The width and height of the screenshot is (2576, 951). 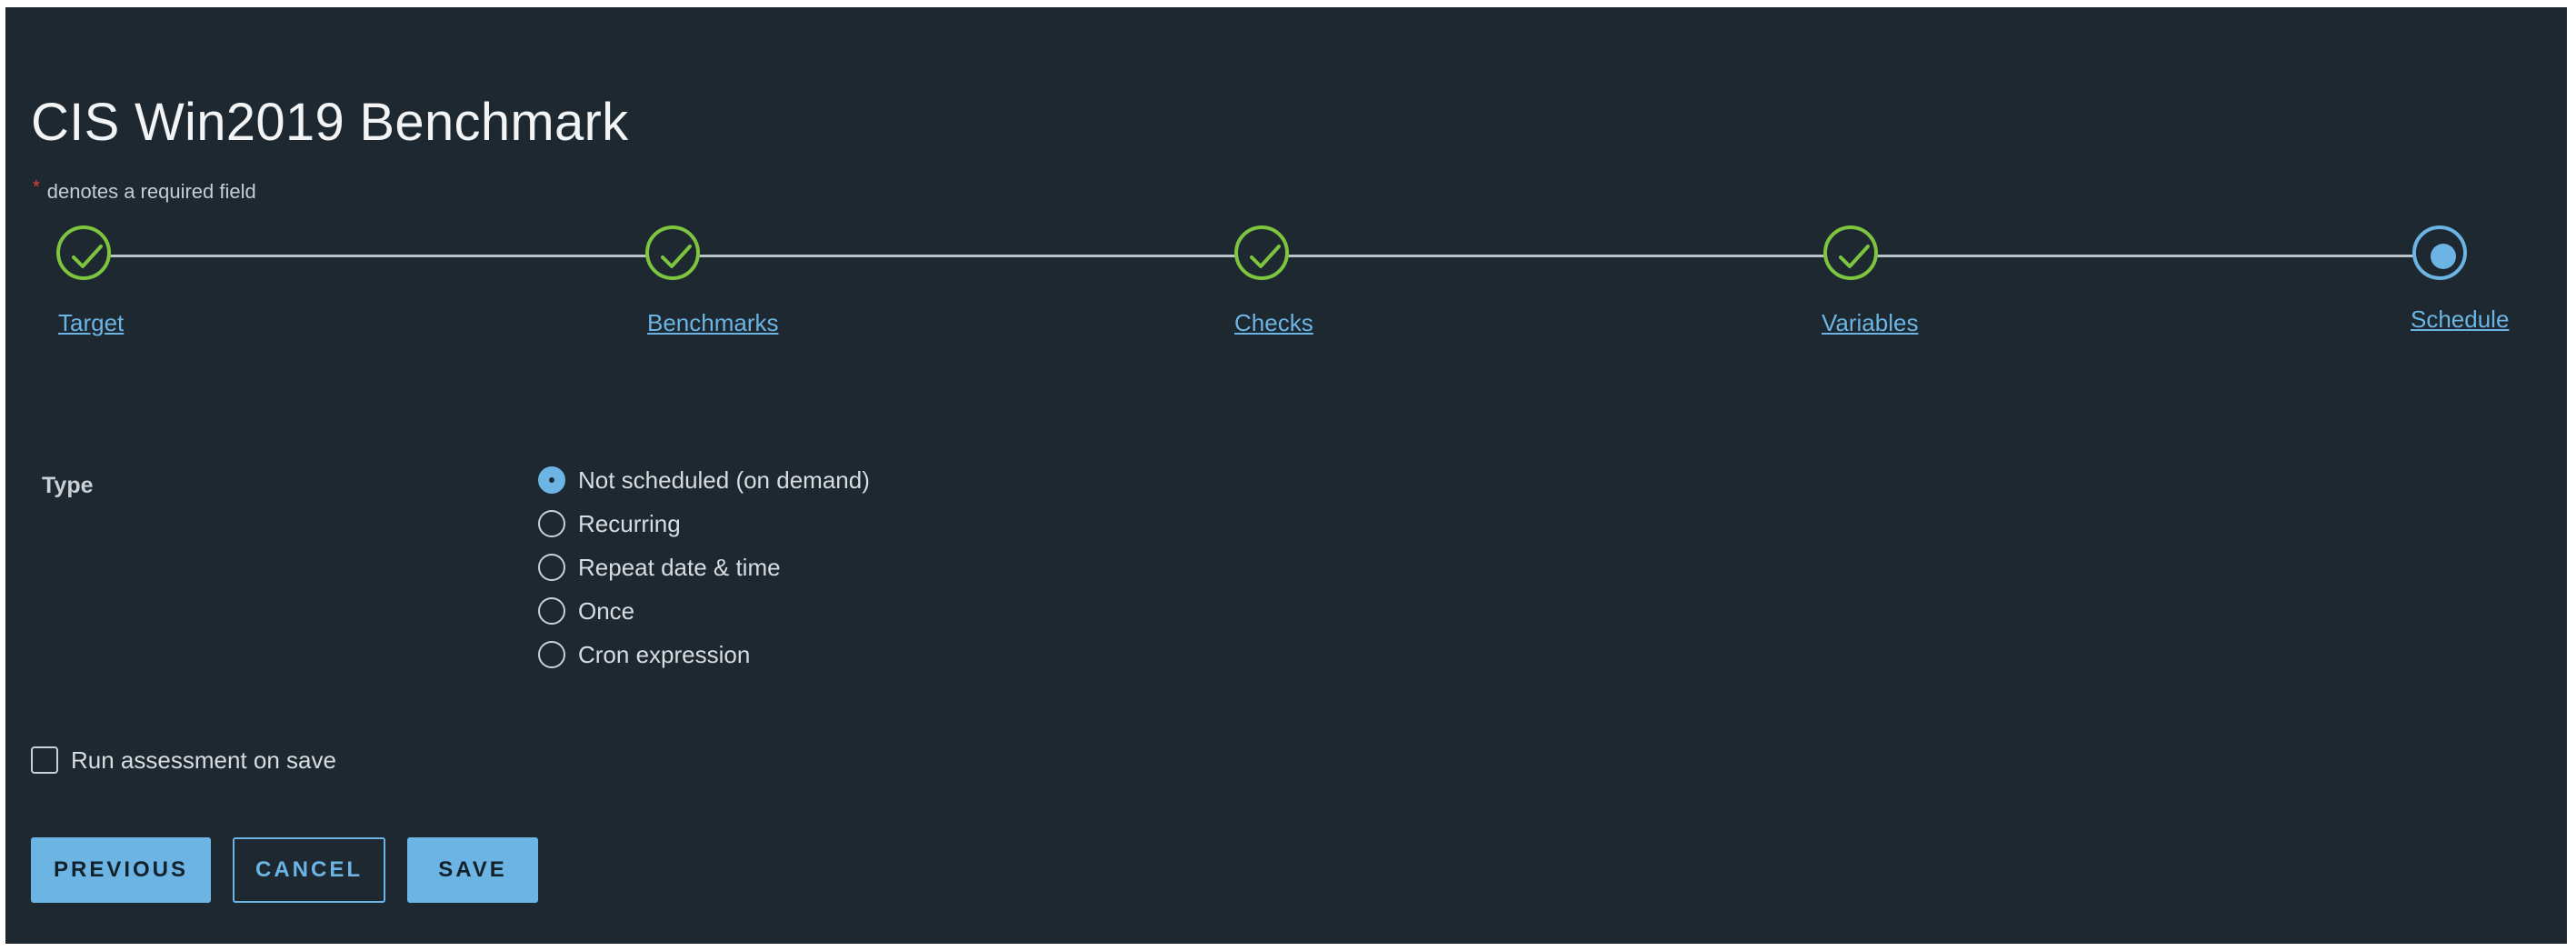 I want to click on required-field-note: * denotes a required field, so click(x=144, y=191).